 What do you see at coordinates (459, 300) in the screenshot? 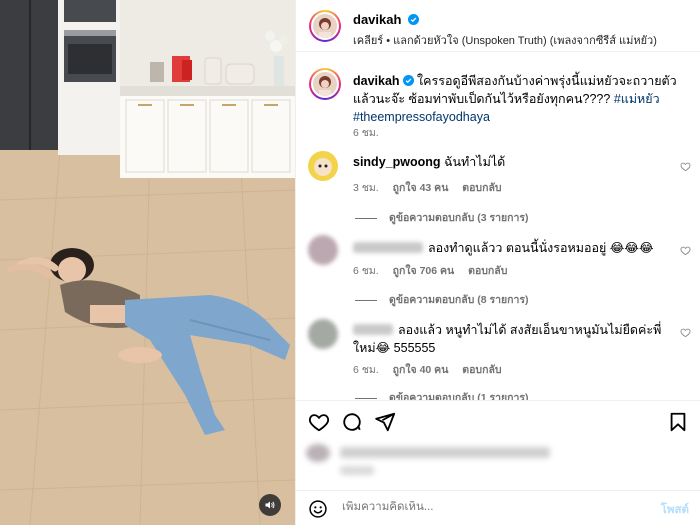
I see `view-replies-label: ดูข้อความตอบกลับ (8 รายการ)` at bounding box center [459, 300].